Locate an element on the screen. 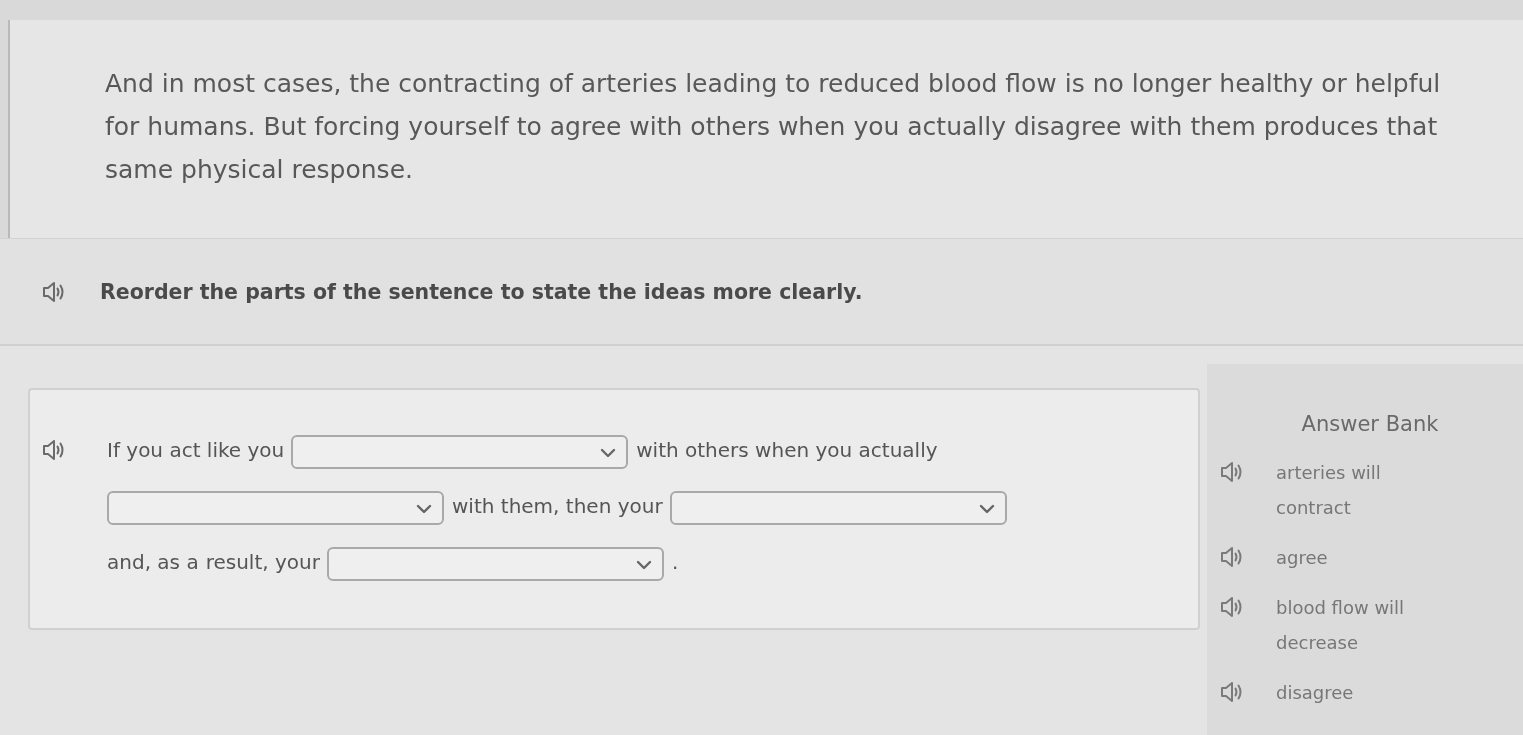 The width and height of the screenshot is (1523, 735). answer-choice: disagree is located at coordinates (1335, 692).